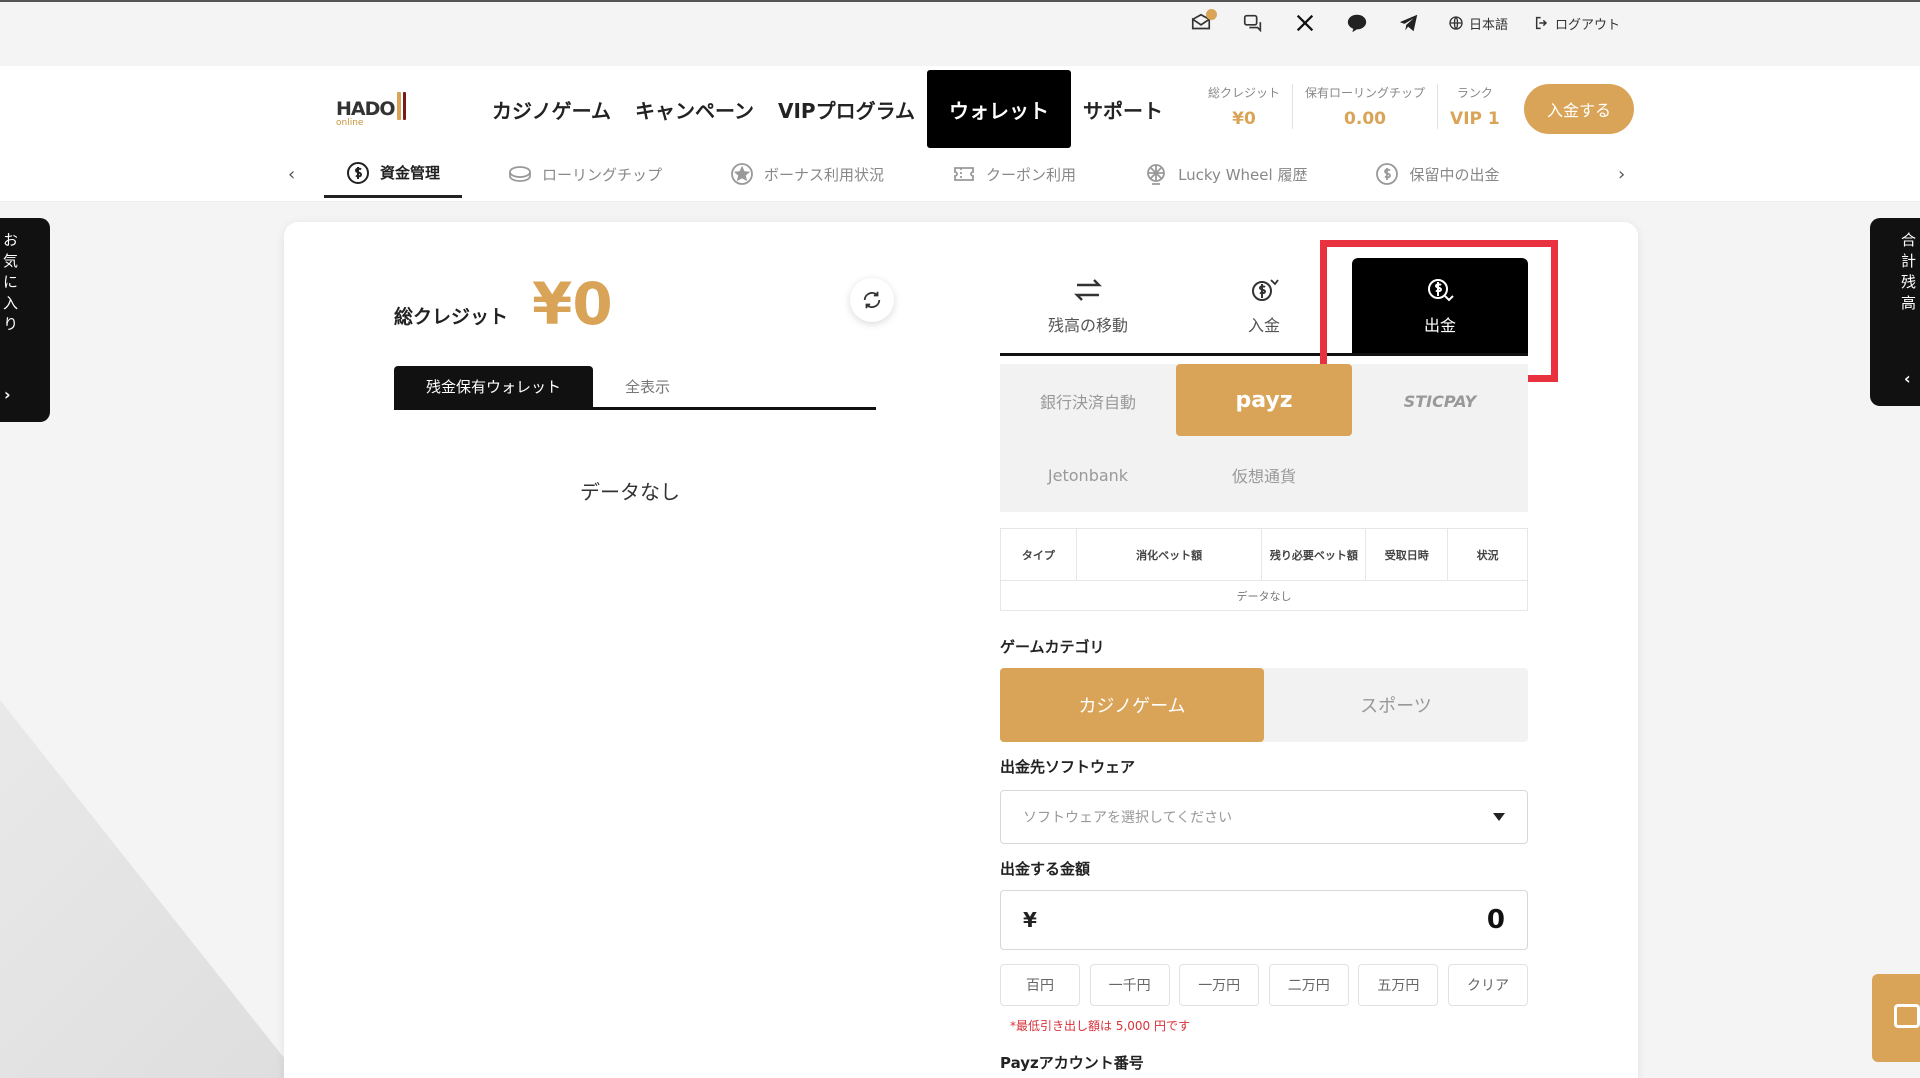 The image size is (1920, 1078). Describe the element at coordinates (1072, 1063) in the screenshot. I see `payz-account-label: Payzアカウント番号` at that location.